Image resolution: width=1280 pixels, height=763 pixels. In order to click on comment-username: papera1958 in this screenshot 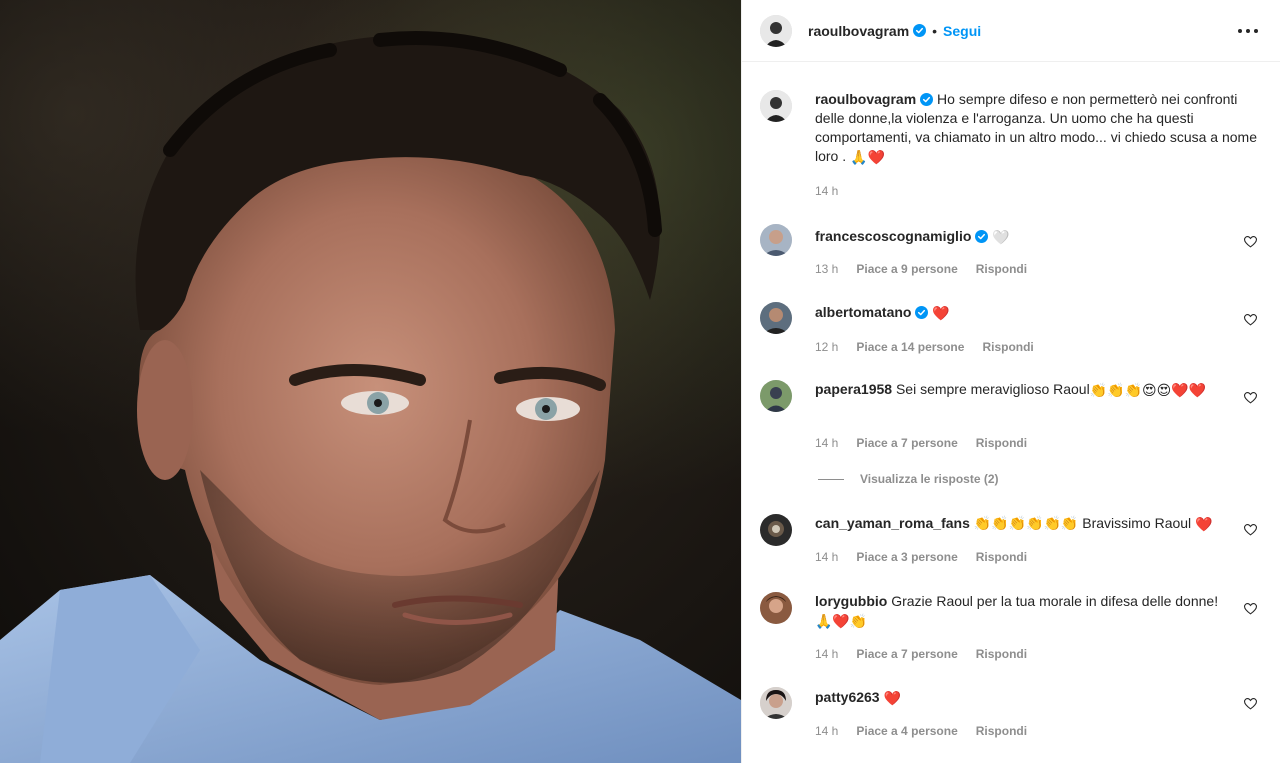, I will do `click(853, 389)`.